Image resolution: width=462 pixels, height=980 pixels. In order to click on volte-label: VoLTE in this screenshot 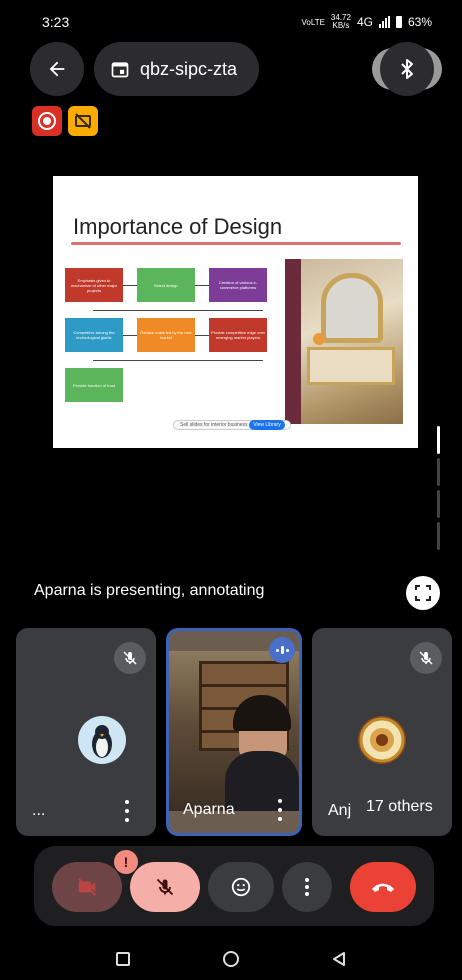, I will do `click(313, 22)`.